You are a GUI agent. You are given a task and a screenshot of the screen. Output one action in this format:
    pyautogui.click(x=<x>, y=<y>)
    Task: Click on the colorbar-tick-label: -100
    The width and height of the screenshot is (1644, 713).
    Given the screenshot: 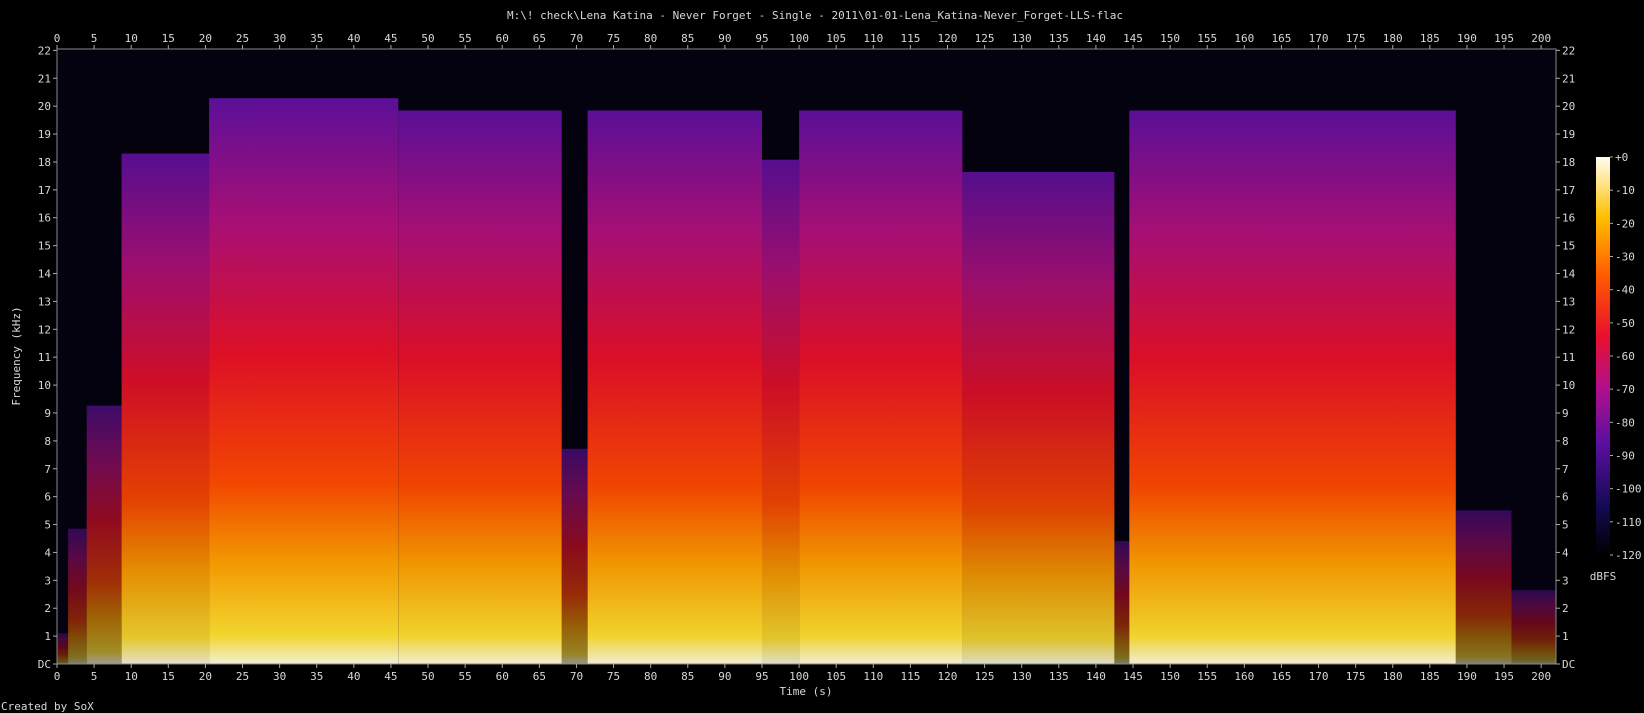 What is the action you would take?
    pyautogui.click(x=1628, y=489)
    